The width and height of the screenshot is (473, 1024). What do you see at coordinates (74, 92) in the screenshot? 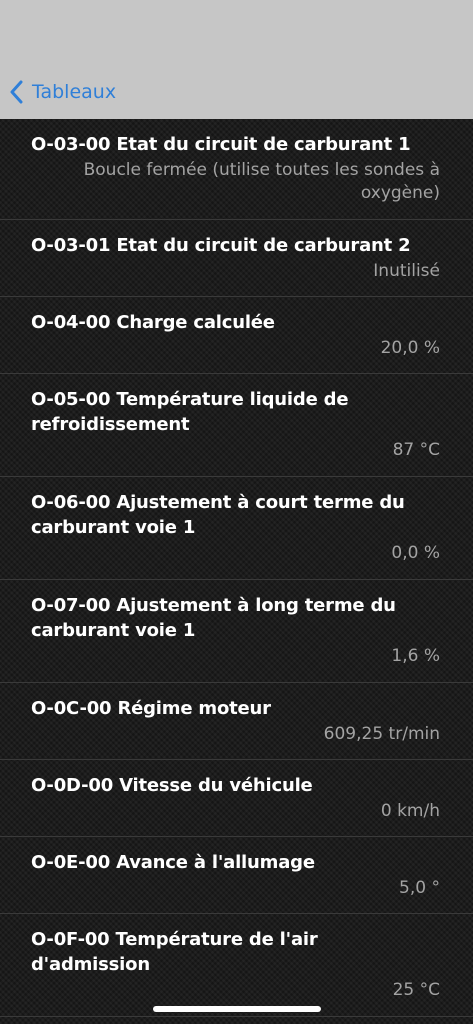
I see `back-button-label: Tableaux` at bounding box center [74, 92].